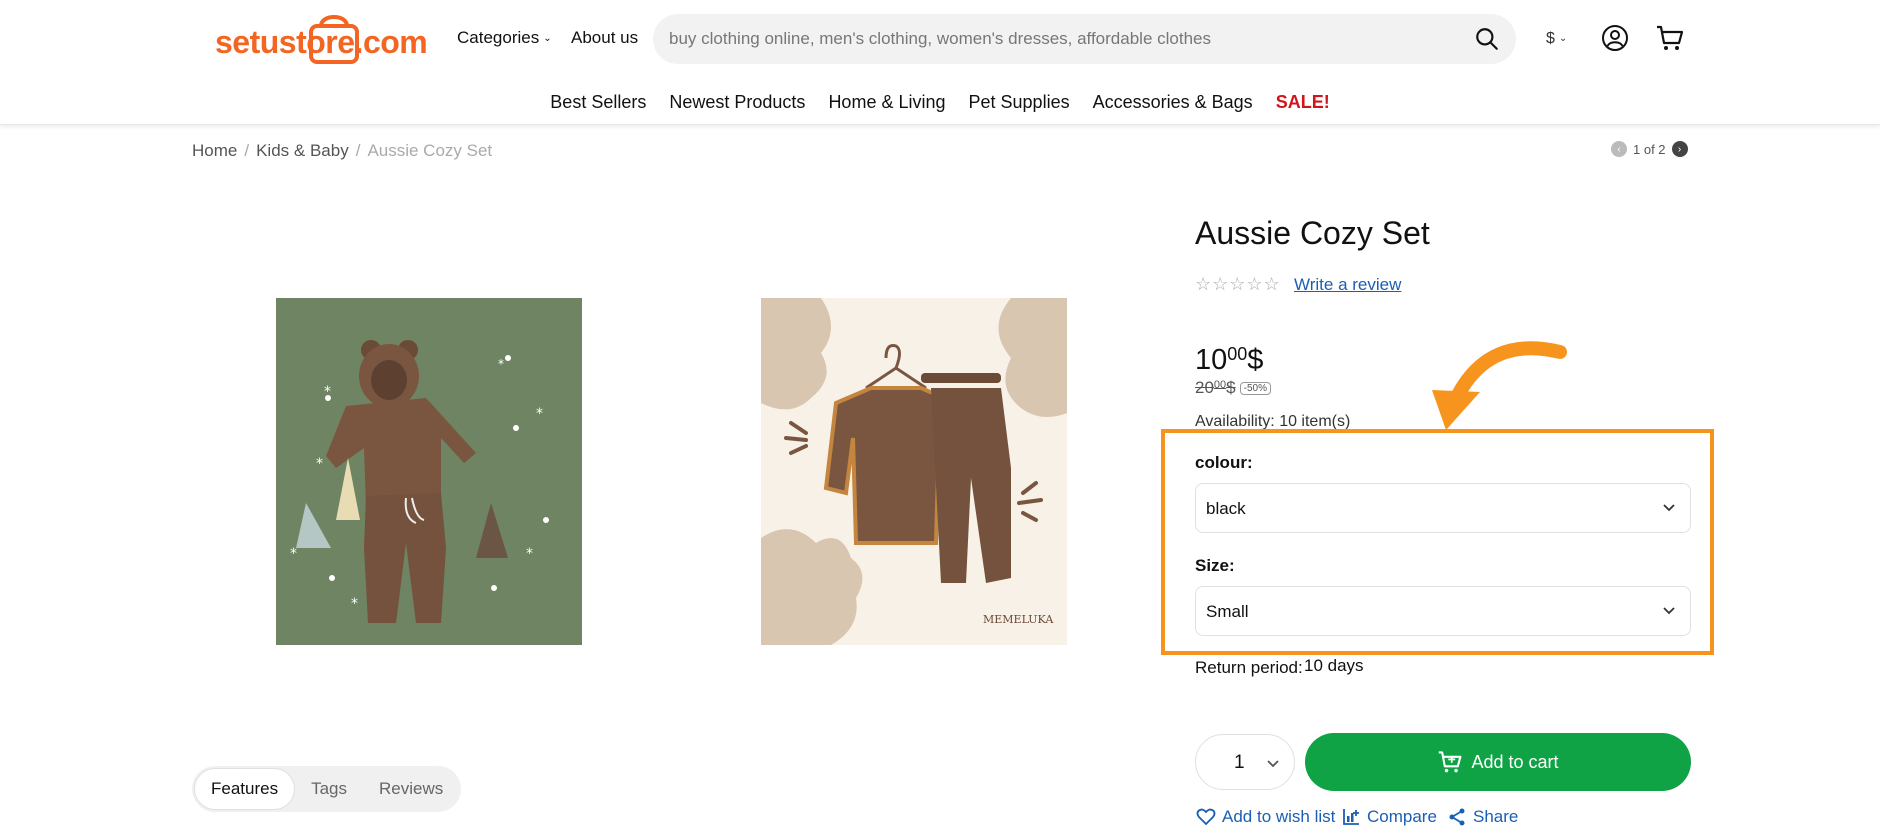  I want to click on old-price-value: 2000$, so click(1215, 387).